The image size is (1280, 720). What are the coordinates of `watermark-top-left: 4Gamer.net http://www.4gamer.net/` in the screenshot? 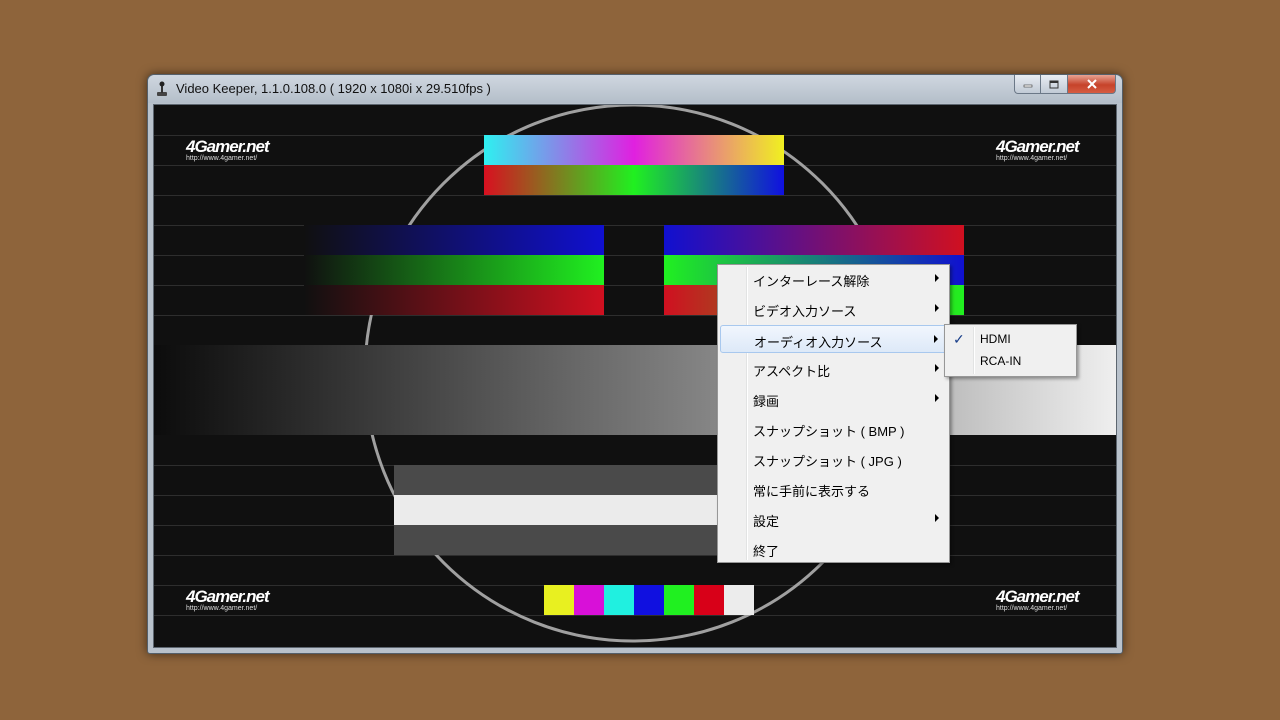 It's located at (228, 150).